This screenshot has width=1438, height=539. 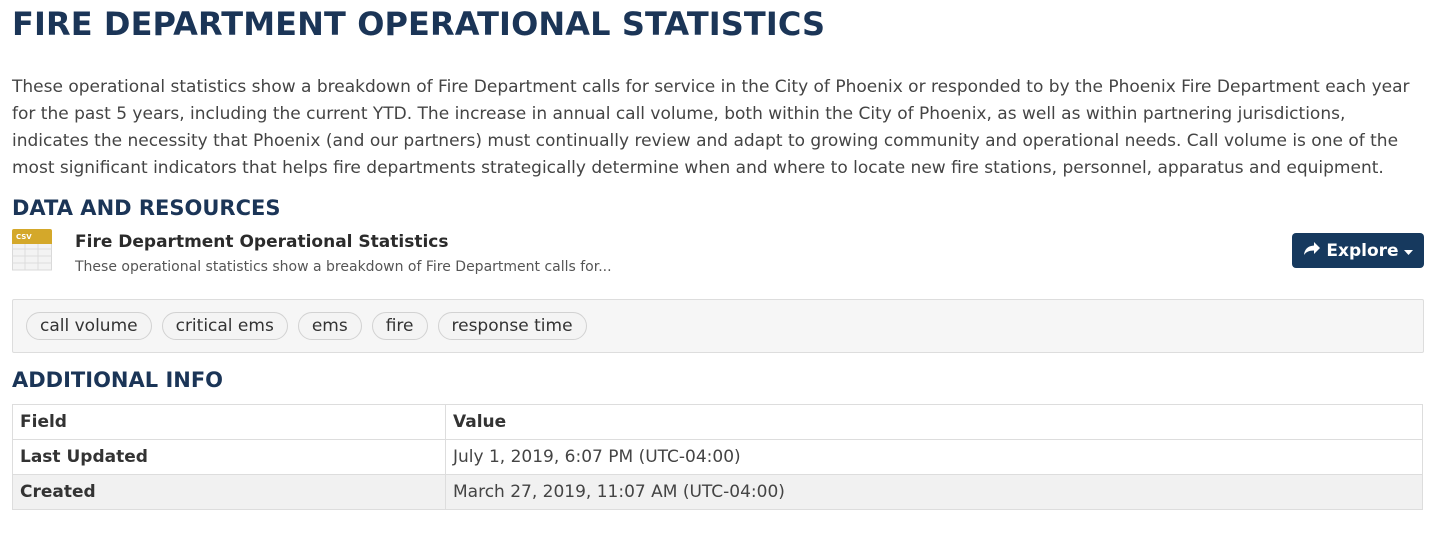 What do you see at coordinates (329, 326) in the screenshot?
I see `tag-ems: ems` at bounding box center [329, 326].